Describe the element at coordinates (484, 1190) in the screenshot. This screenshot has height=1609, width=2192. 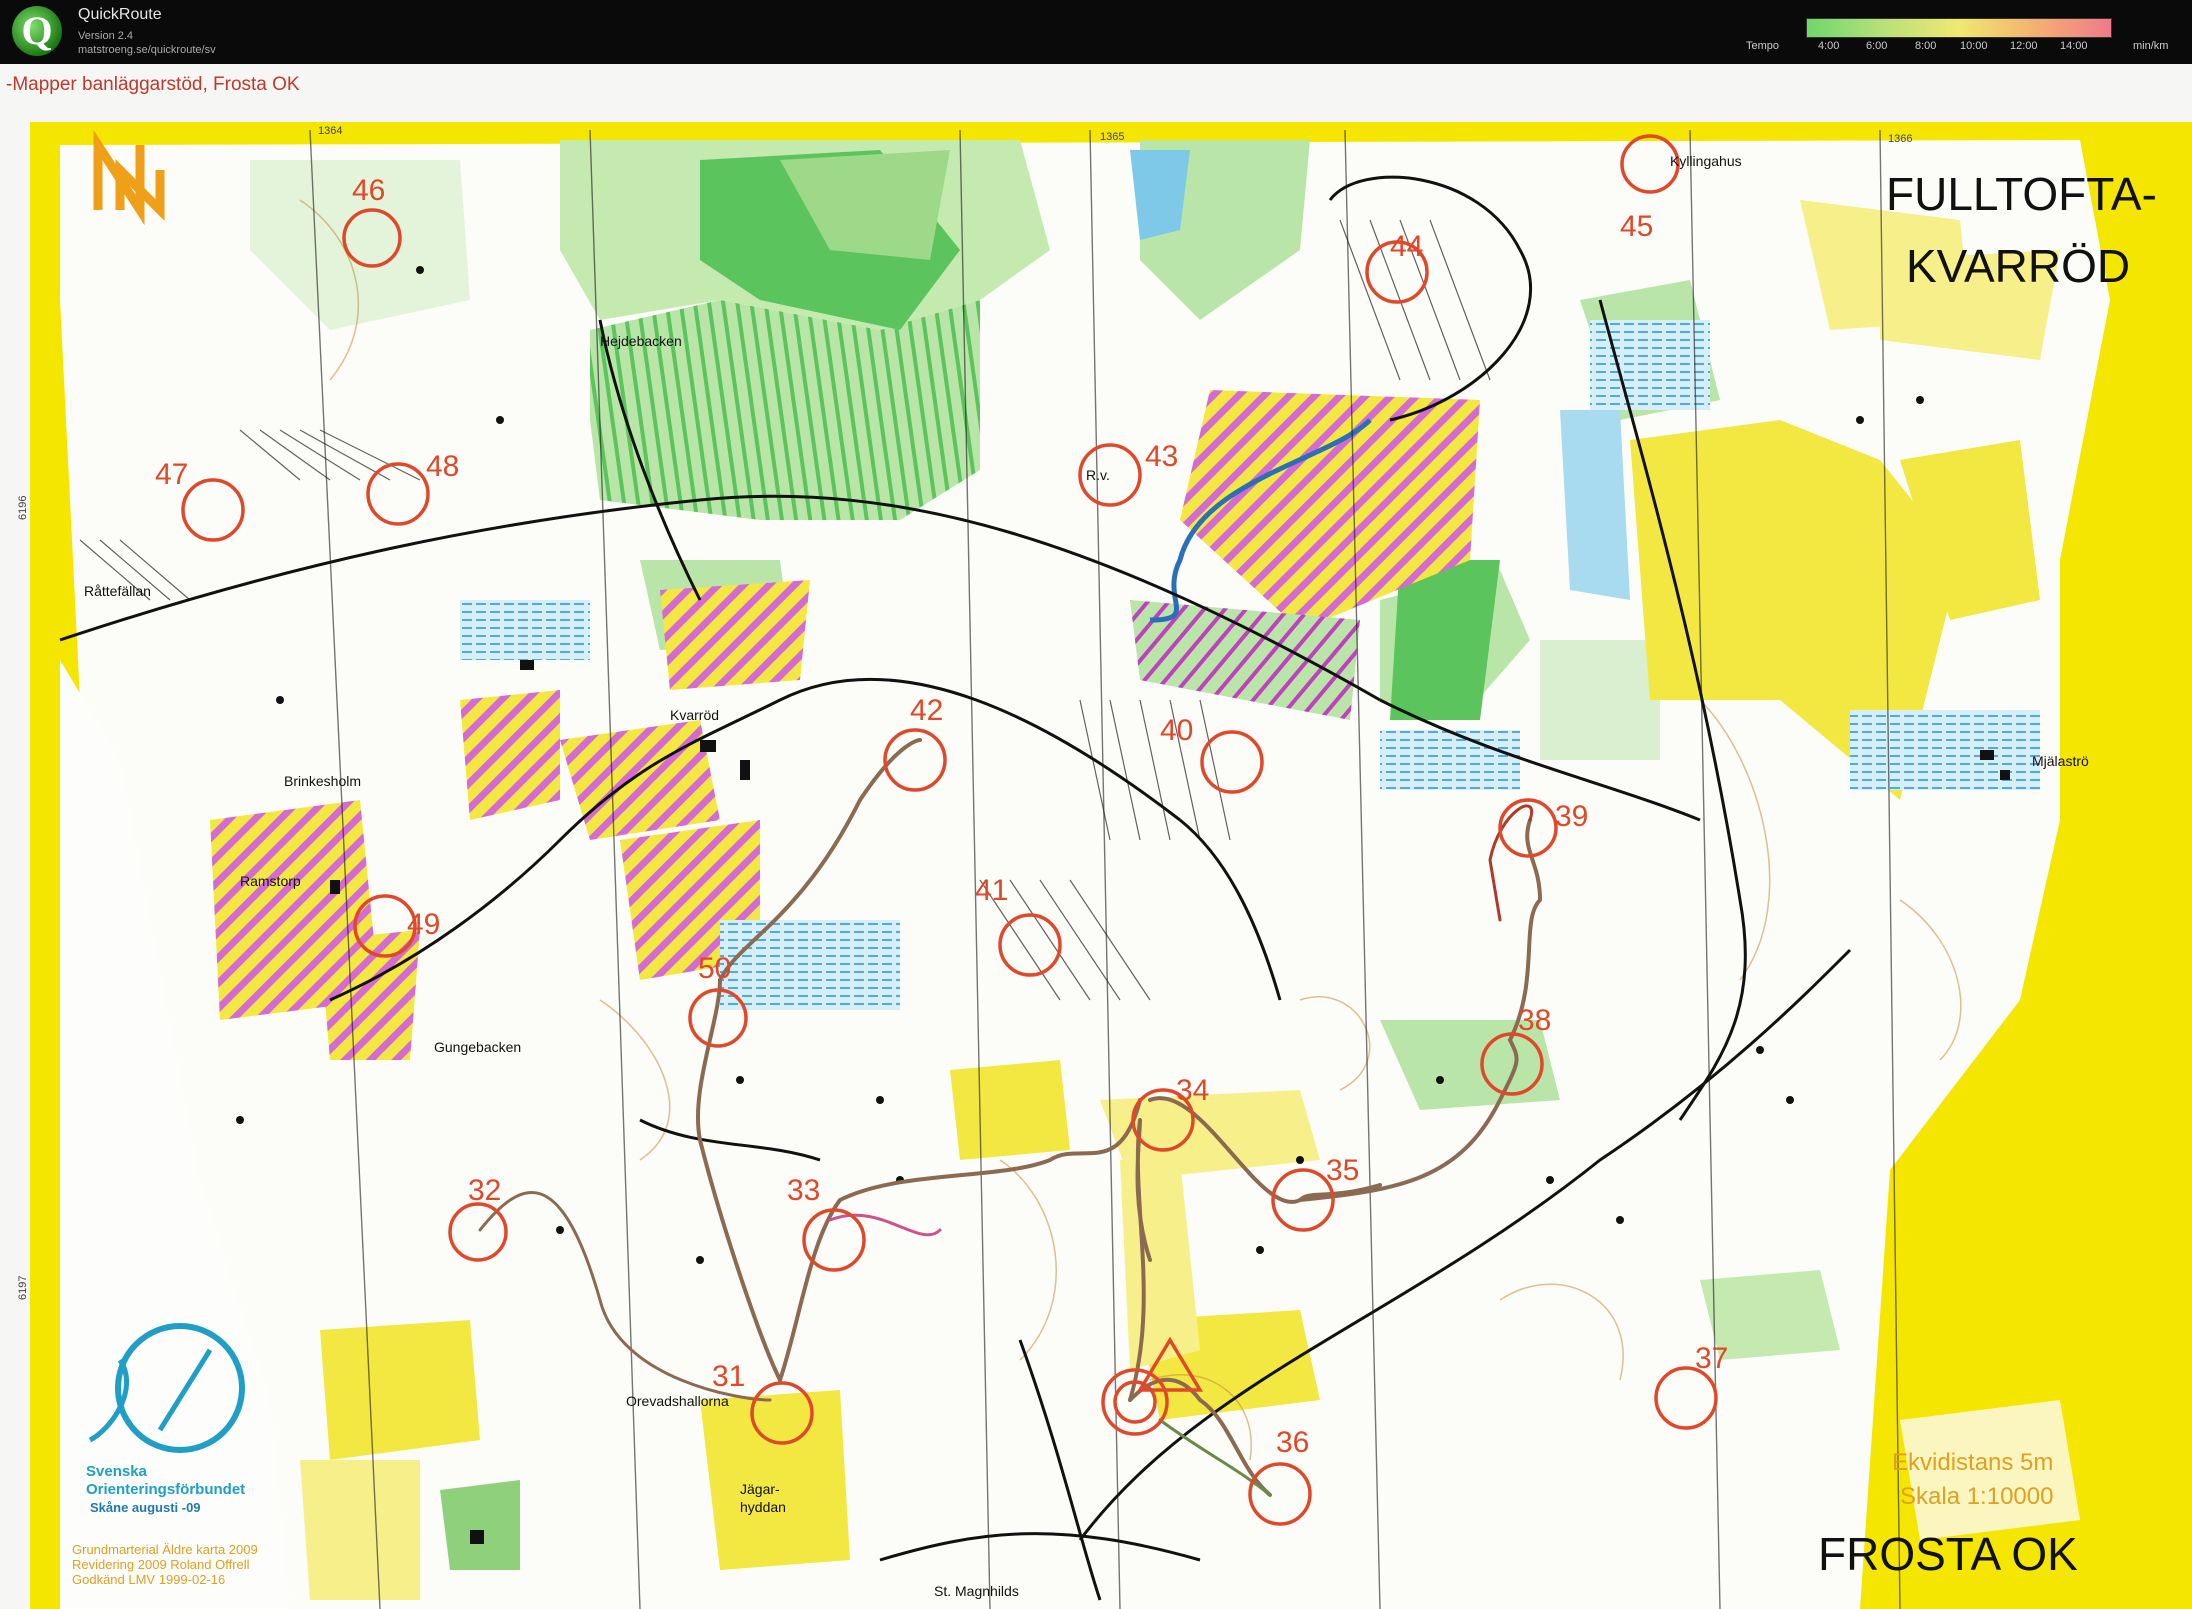
I see `control-number: 32` at that location.